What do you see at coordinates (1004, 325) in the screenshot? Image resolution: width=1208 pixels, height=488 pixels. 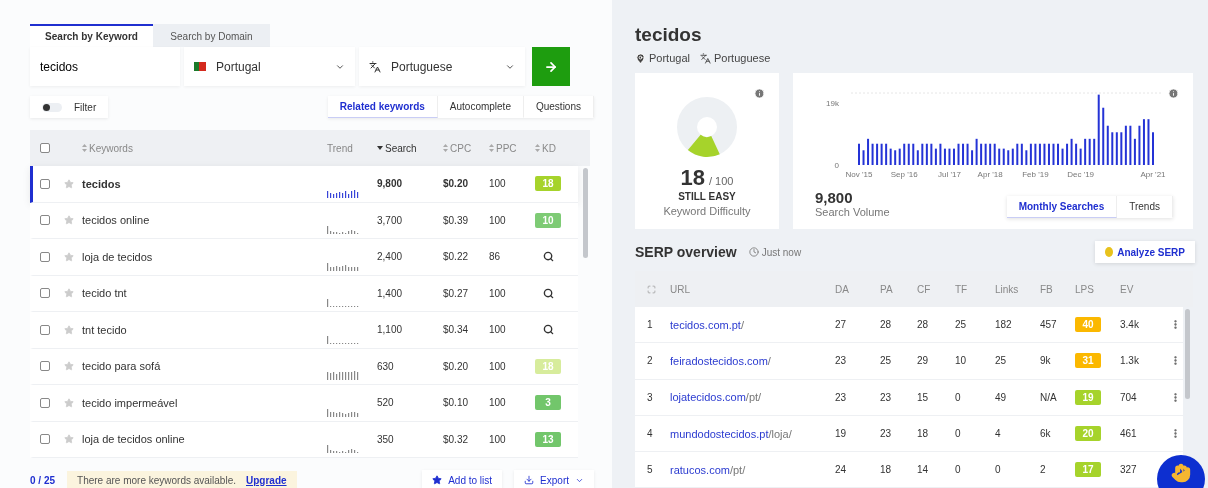 I see `metric-value: 182` at bounding box center [1004, 325].